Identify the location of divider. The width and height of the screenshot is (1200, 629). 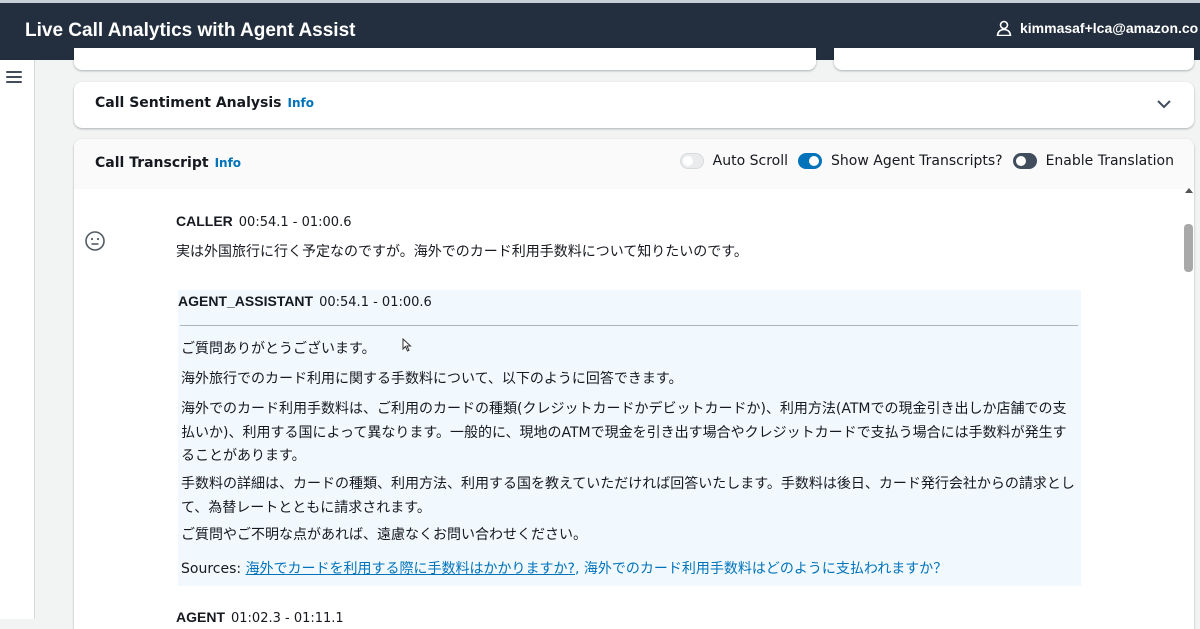
(629, 325).